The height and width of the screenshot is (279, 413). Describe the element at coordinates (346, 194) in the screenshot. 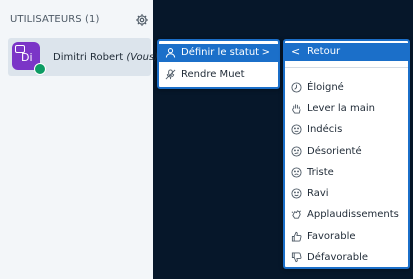

I see `status-happy: Ravi` at that location.